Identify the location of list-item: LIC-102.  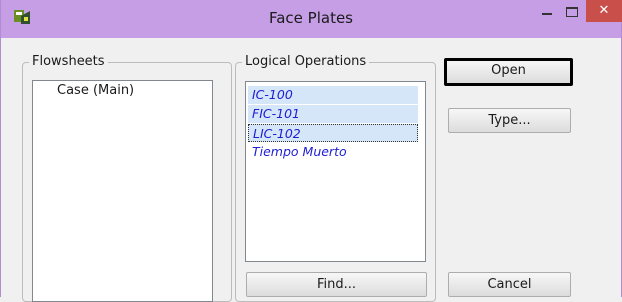
(333, 133).